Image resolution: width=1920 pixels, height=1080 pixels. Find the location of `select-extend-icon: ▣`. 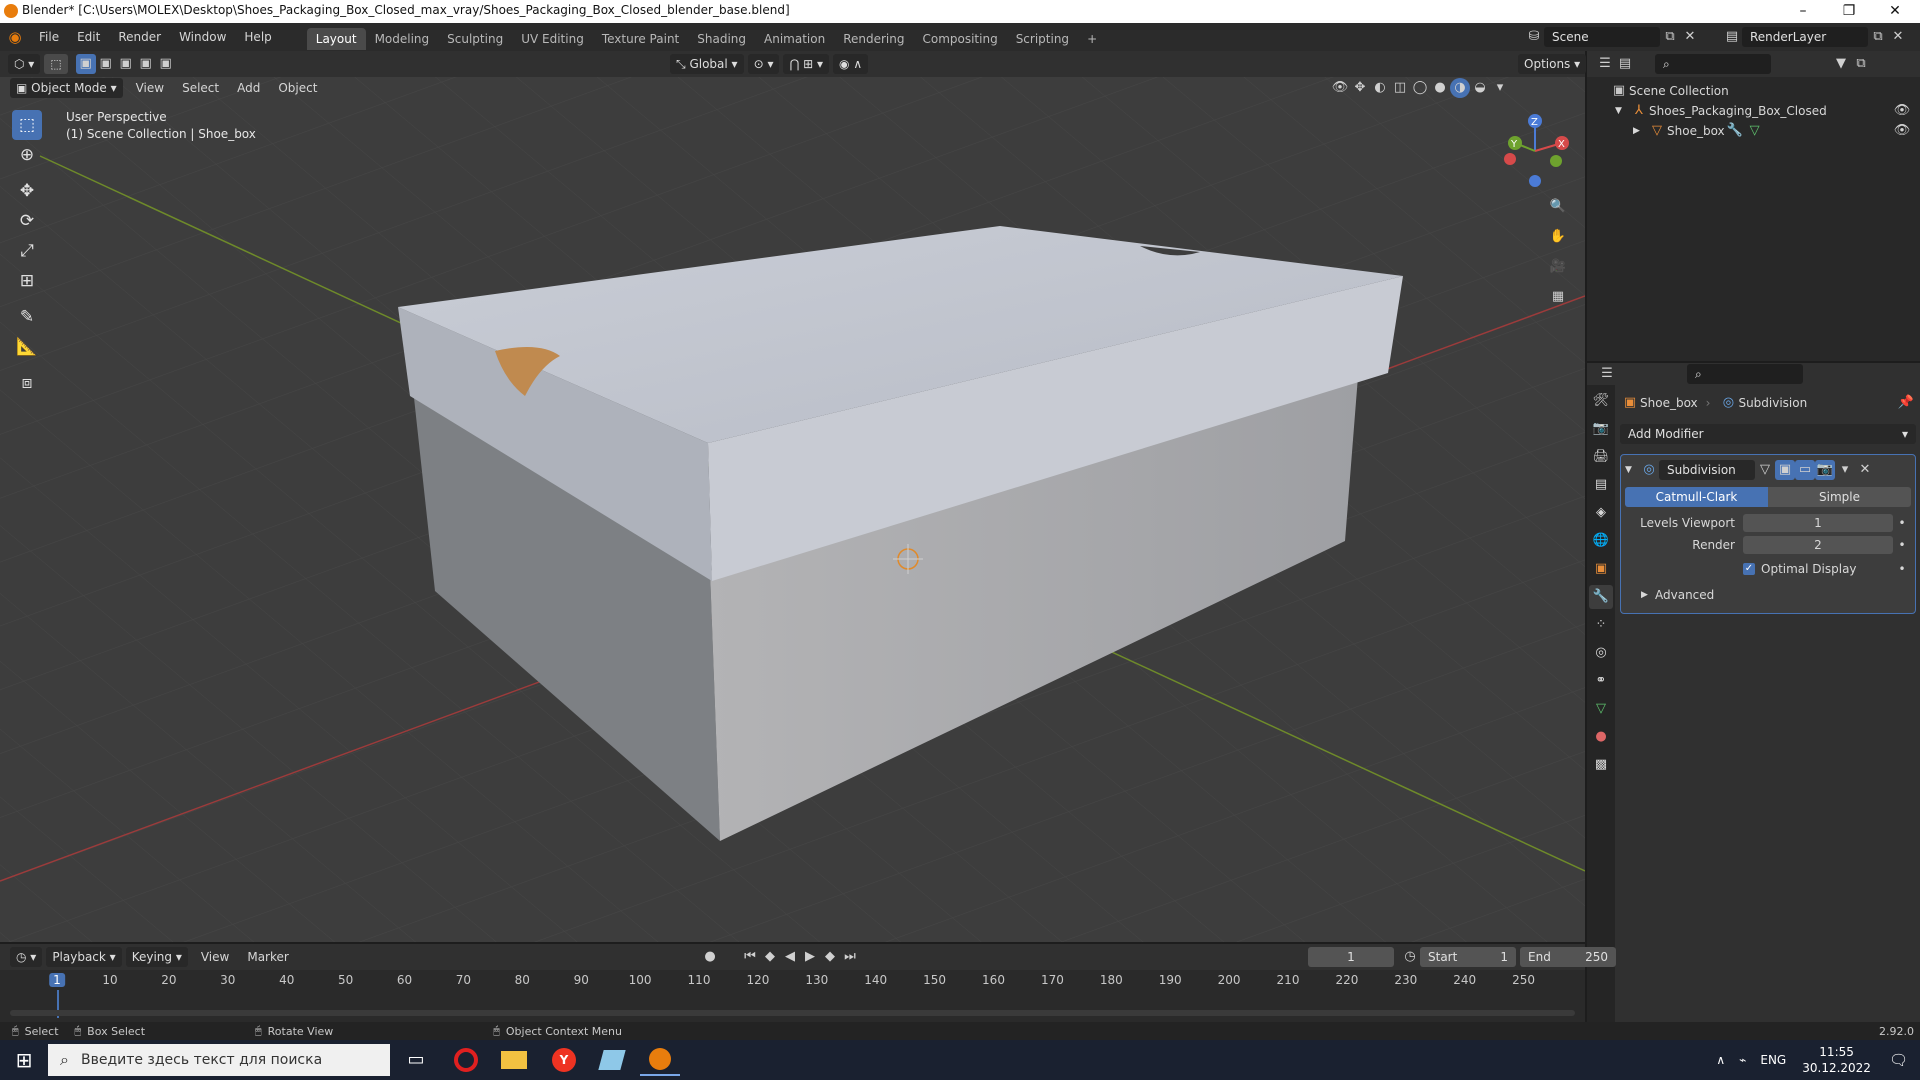

select-extend-icon: ▣ is located at coordinates (106, 64).